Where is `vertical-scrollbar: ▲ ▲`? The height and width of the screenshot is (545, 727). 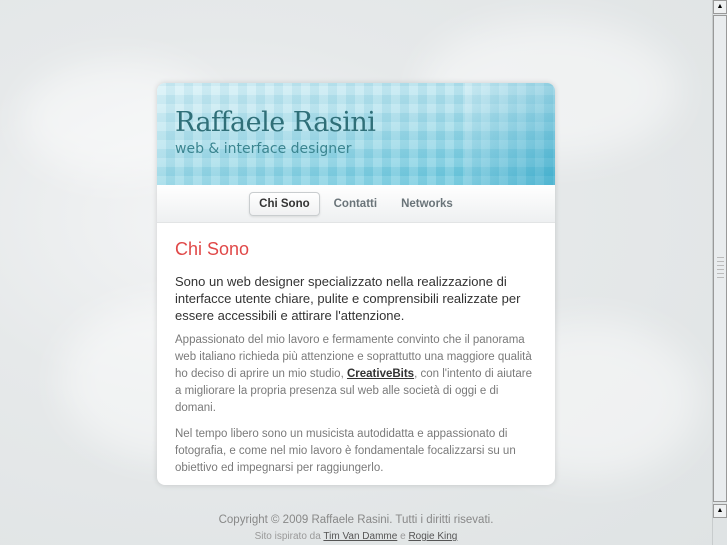 vertical-scrollbar: ▲ ▲ is located at coordinates (719, 272).